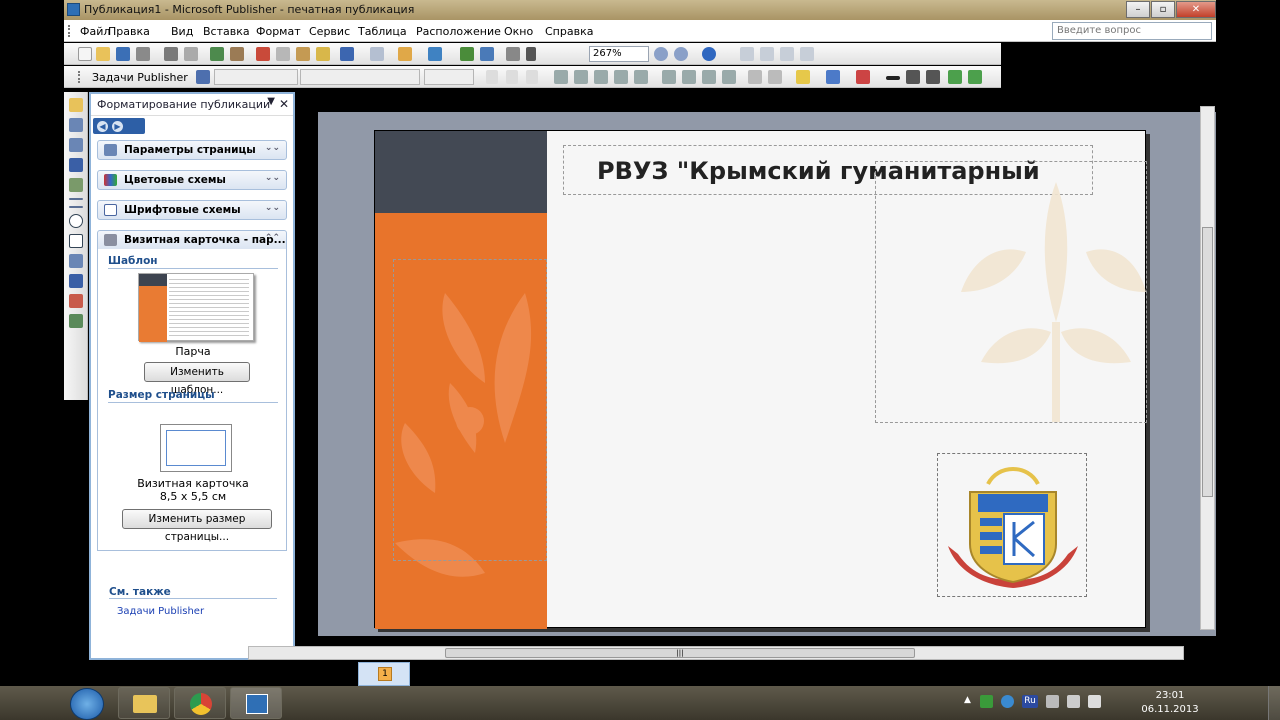  Describe the element at coordinates (283, 54) in the screenshot. I see `copy-icon` at that location.